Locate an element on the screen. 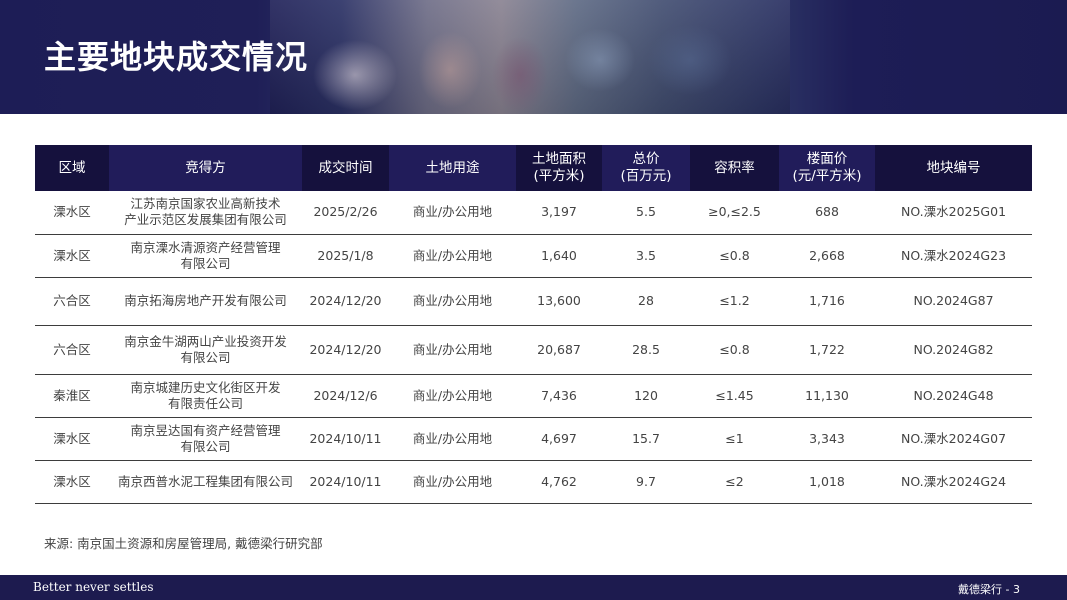 The width and height of the screenshot is (1067, 600). far-cell: ≤2 is located at coordinates (734, 482).